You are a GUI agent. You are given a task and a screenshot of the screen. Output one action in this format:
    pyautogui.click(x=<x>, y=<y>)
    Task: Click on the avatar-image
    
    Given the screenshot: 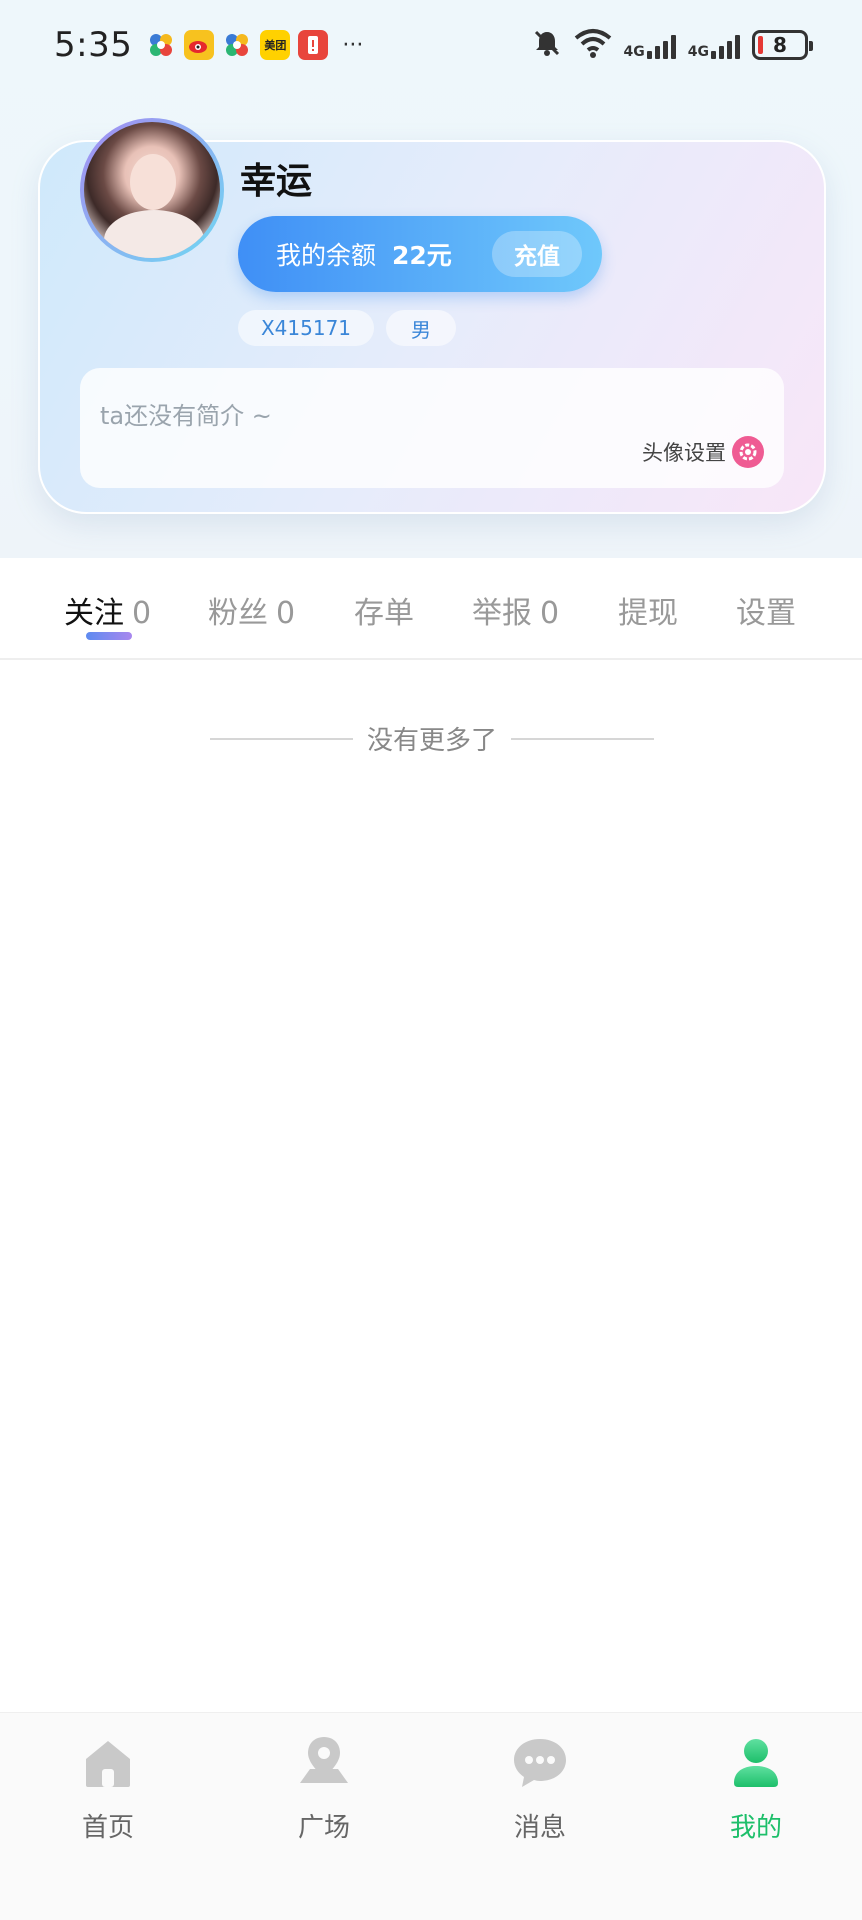 What is the action you would take?
    pyautogui.click(x=152, y=190)
    